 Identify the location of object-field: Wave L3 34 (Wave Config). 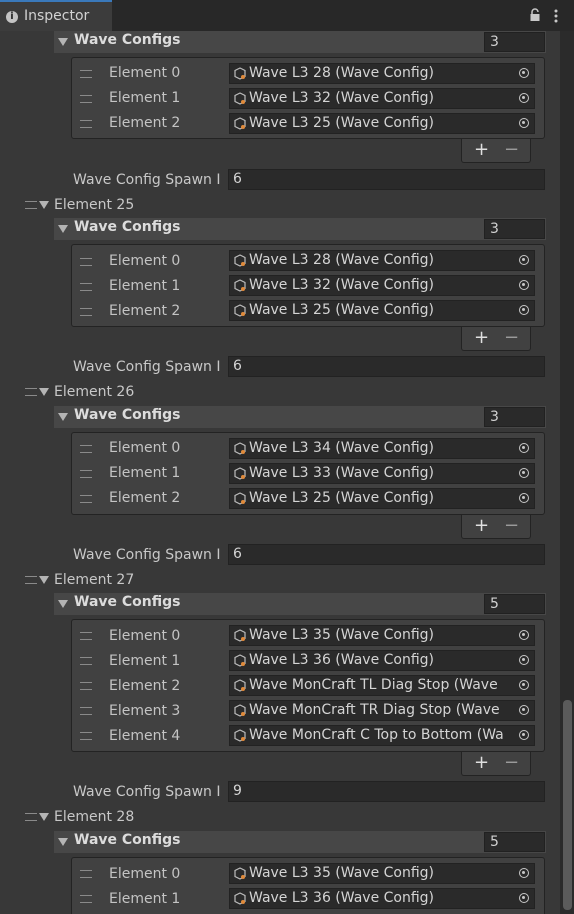
(382, 448).